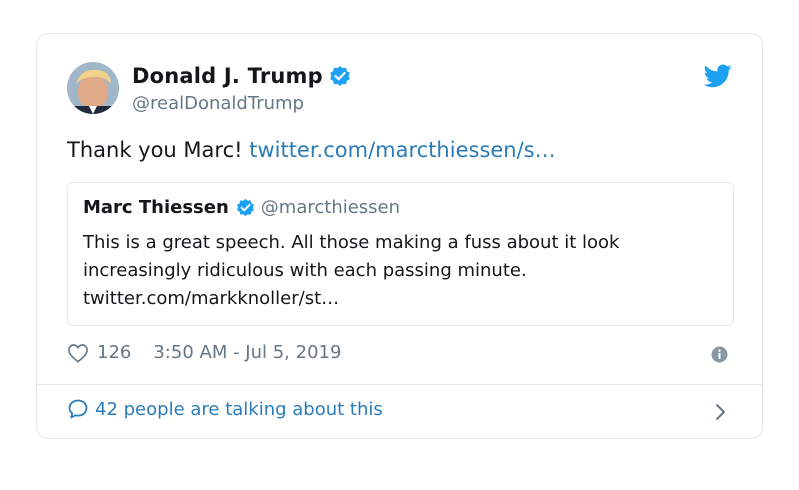 Image resolution: width=799 pixels, height=490 pixels. I want to click on tweet-meta: 126 3:50 AM - Jul 5, 2019, so click(204, 352).